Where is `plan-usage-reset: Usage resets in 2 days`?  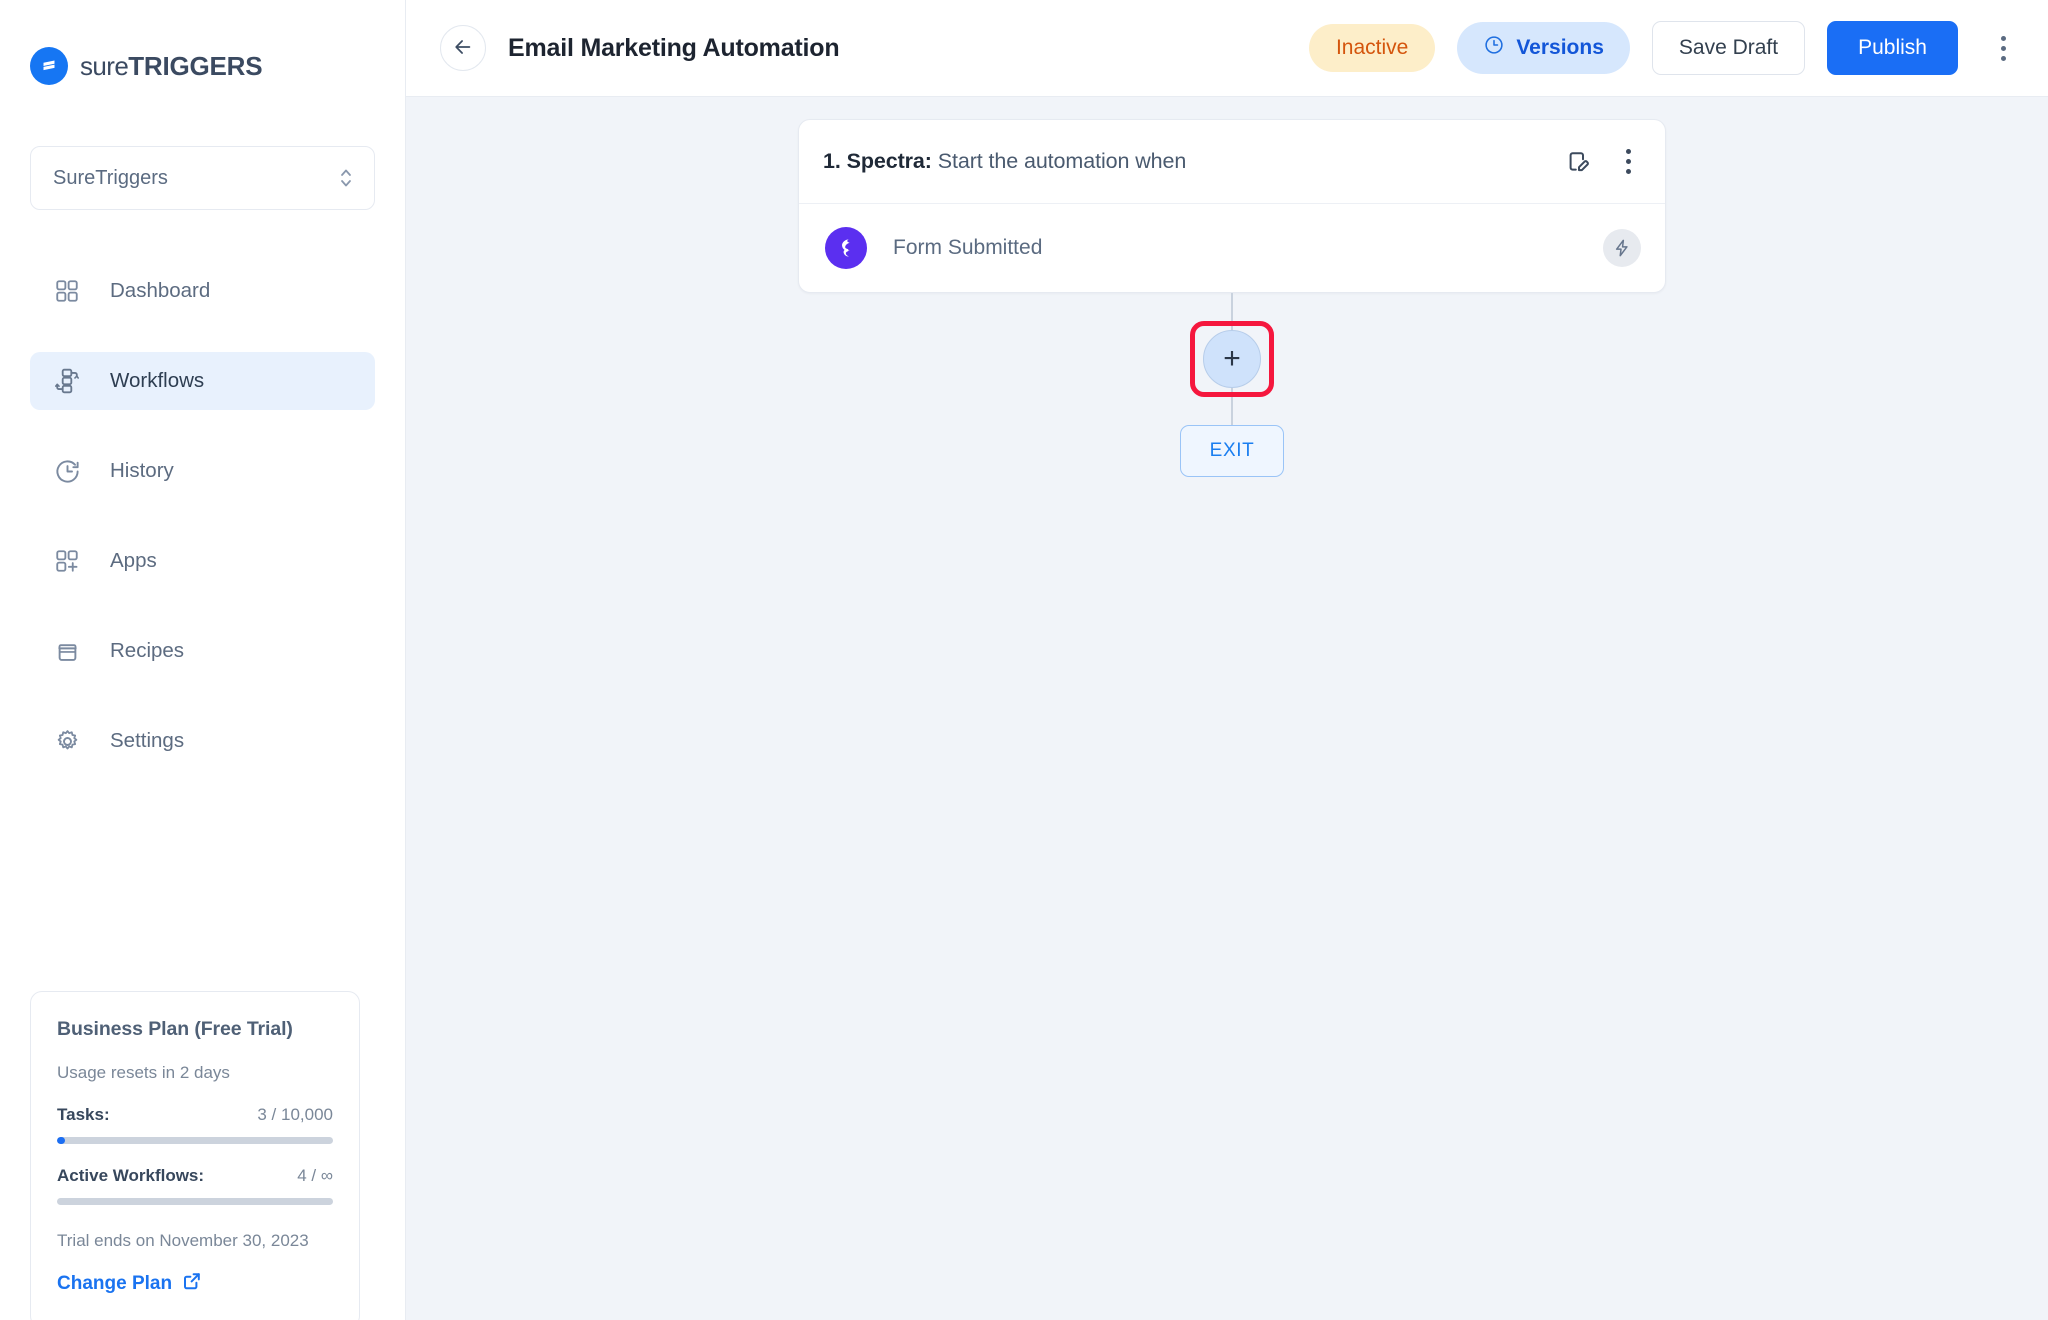 plan-usage-reset: Usage resets in 2 days is located at coordinates (143, 1072).